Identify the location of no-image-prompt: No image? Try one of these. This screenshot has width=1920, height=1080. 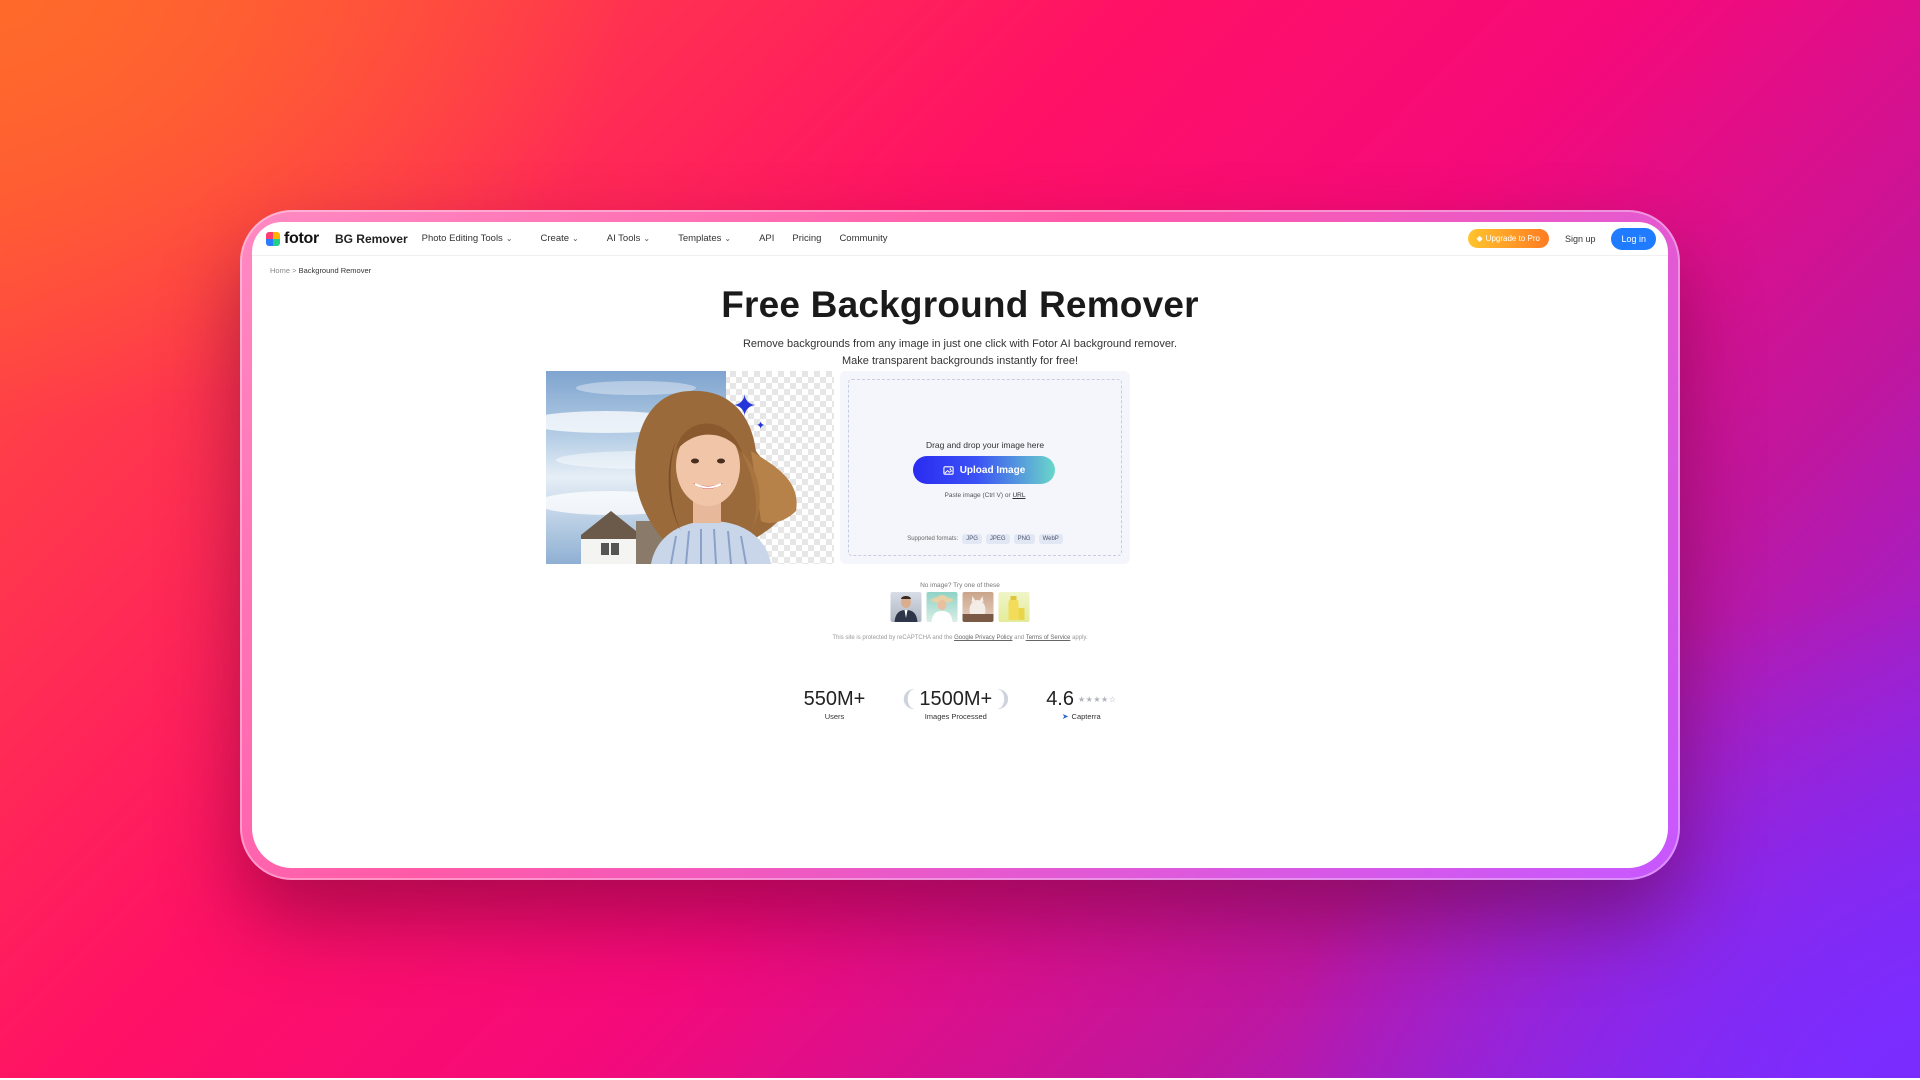
(960, 585).